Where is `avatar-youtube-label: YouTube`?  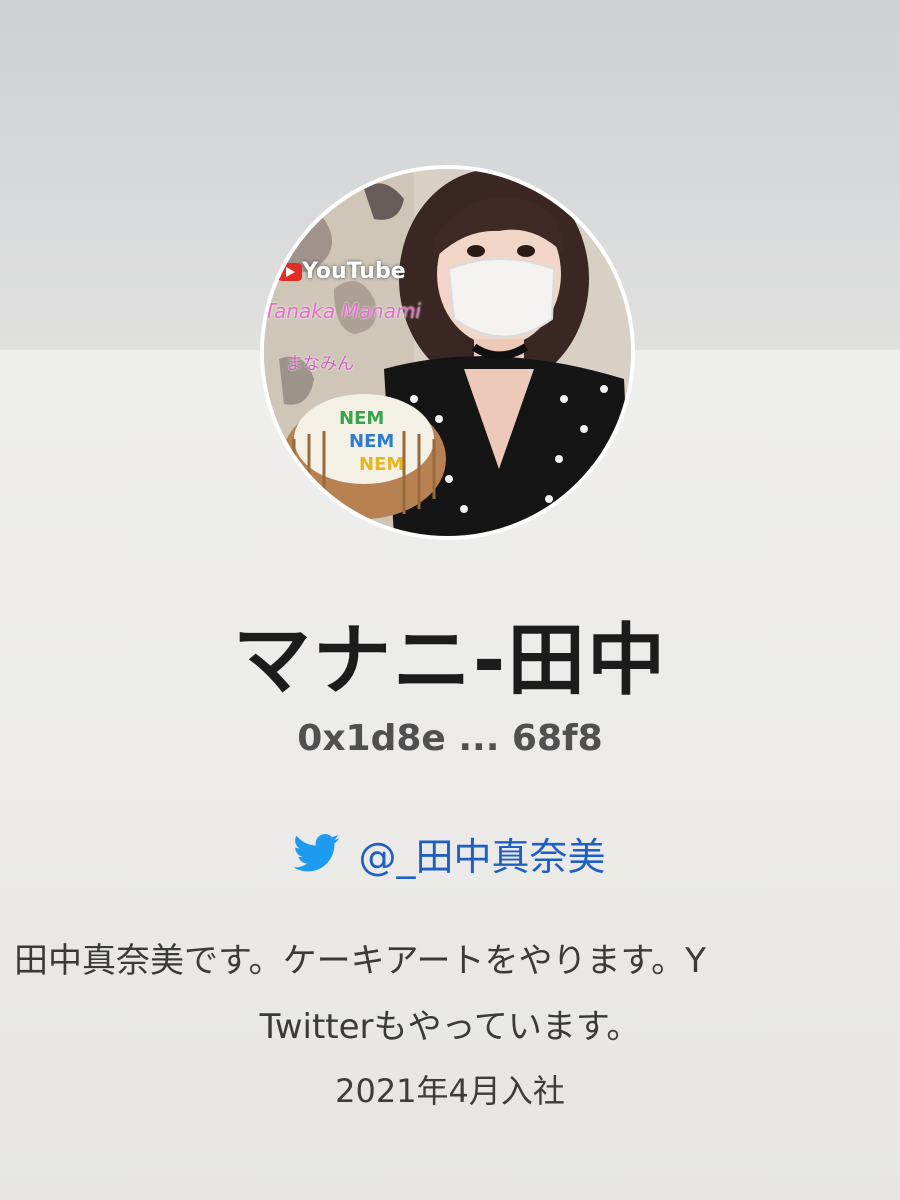
avatar-youtube-label: YouTube is located at coordinates (354, 271).